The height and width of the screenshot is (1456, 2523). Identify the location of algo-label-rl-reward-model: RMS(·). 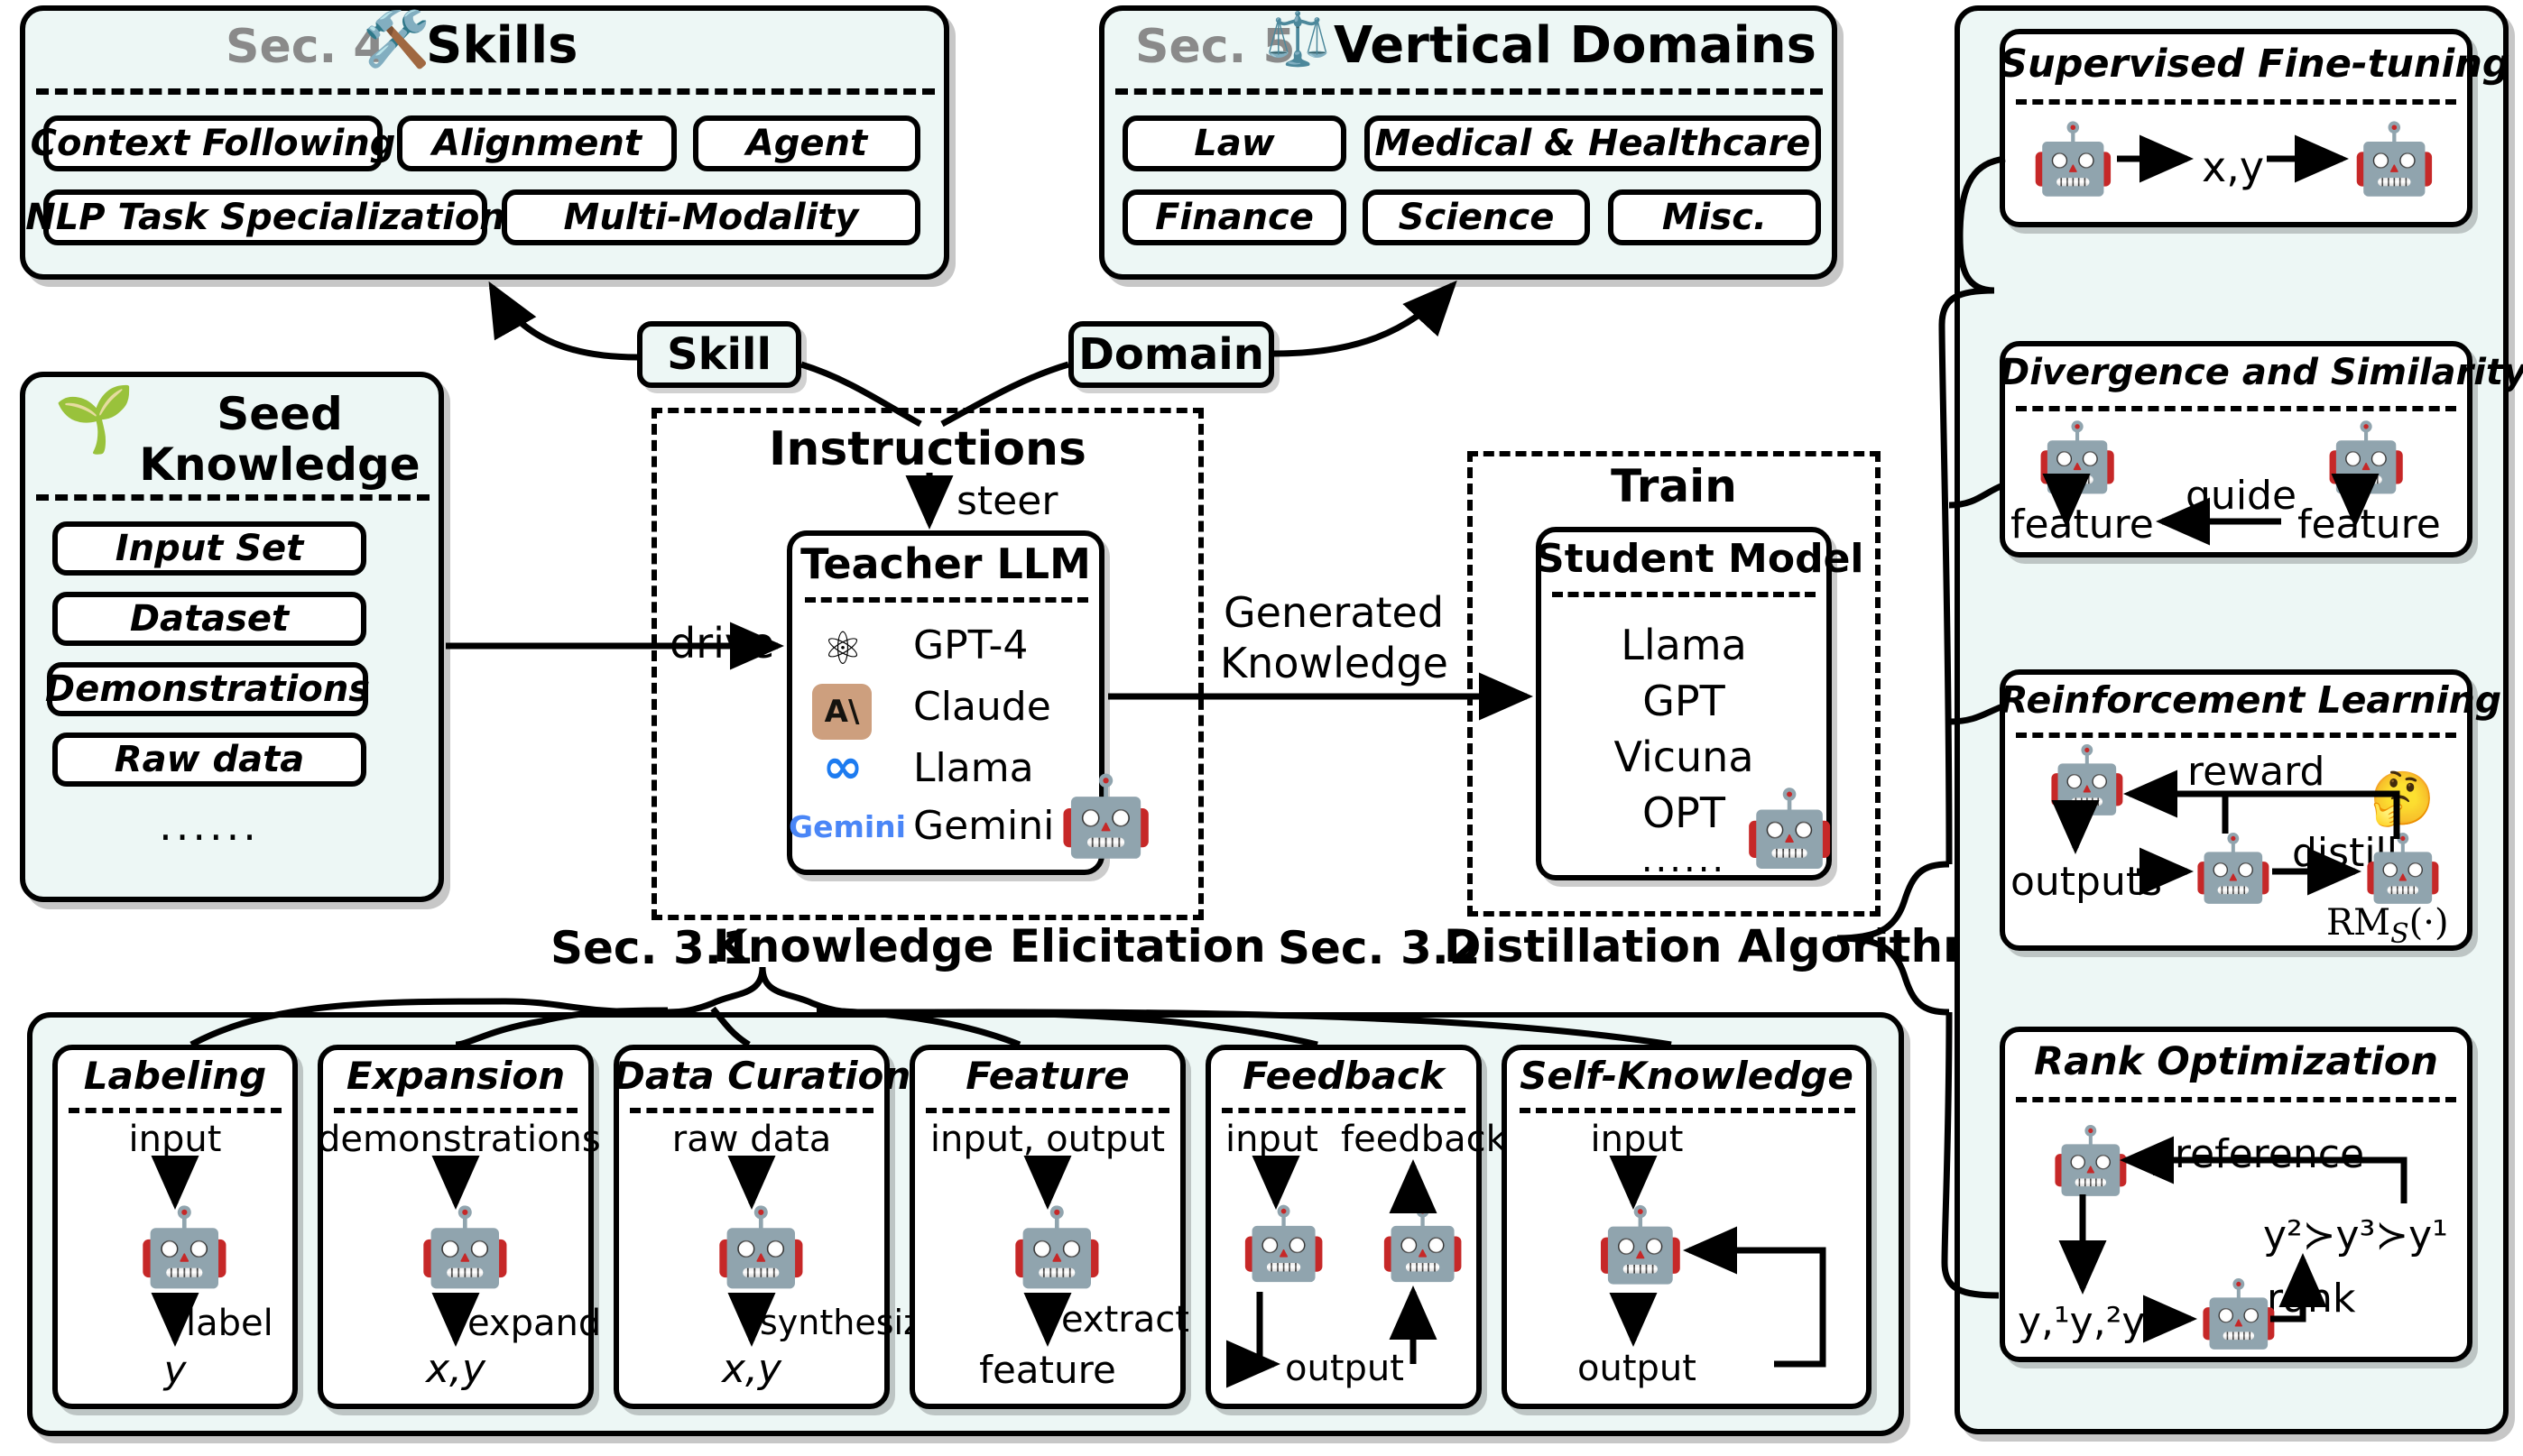
(2387, 926).